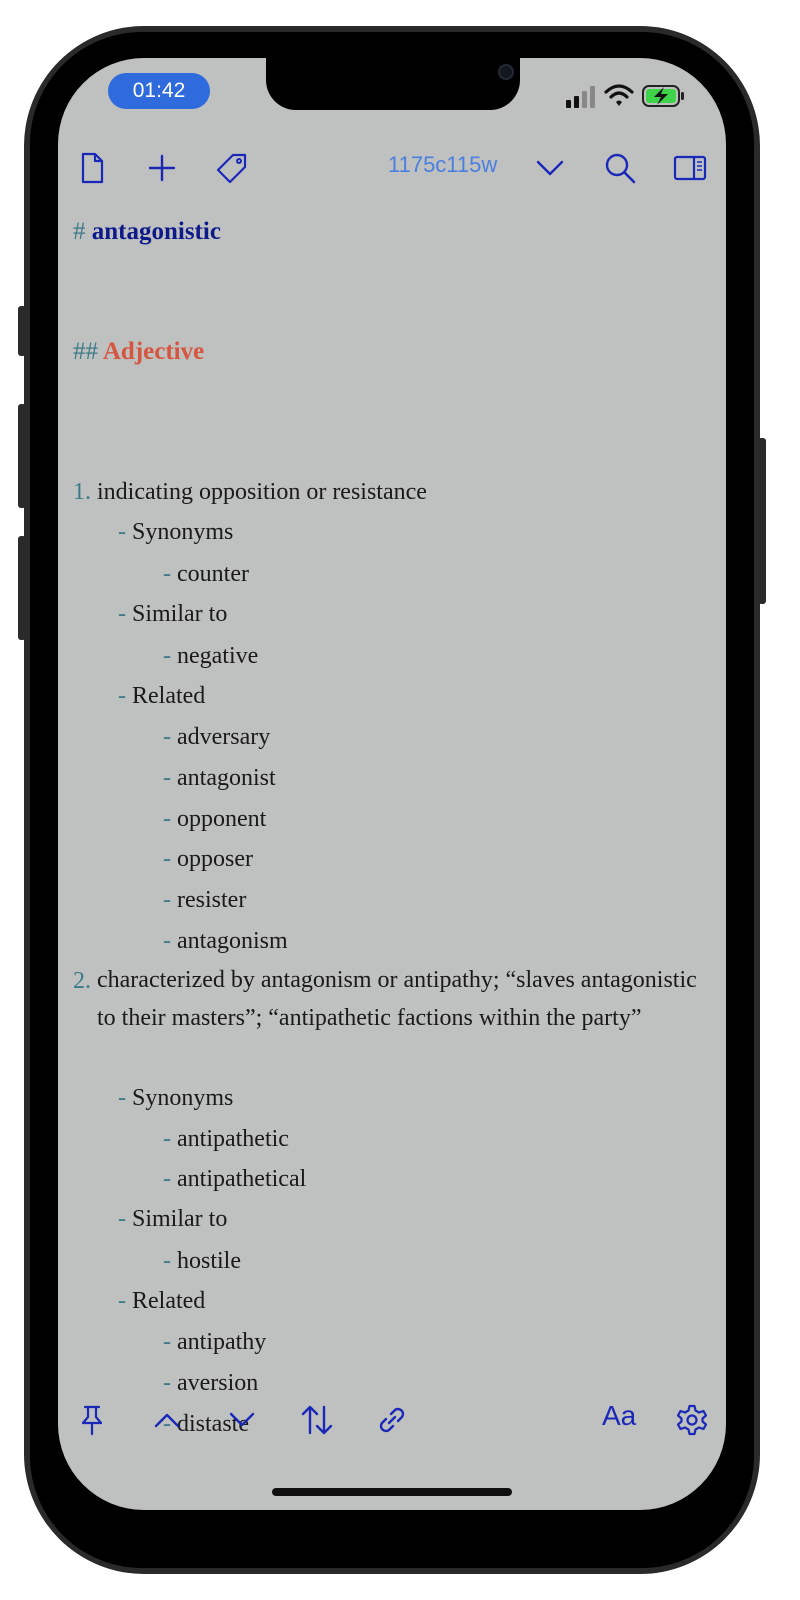 The height and width of the screenshot is (1600, 800). I want to click on heading-2-marker: ##, so click(85, 351).